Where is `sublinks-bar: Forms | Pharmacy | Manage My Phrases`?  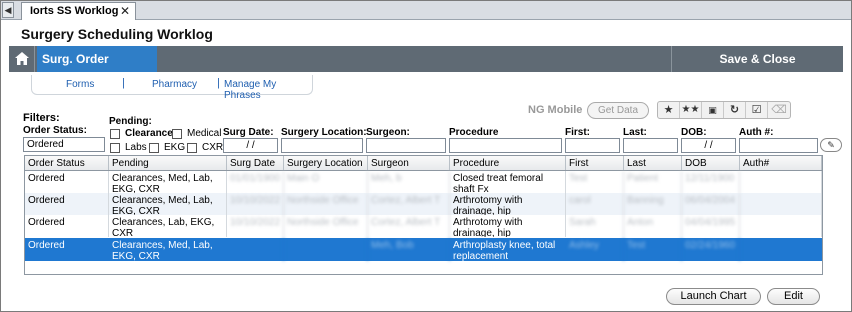 sublinks-bar: Forms | Pharmacy | Manage My Phrases is located at coordinates (172, 88).